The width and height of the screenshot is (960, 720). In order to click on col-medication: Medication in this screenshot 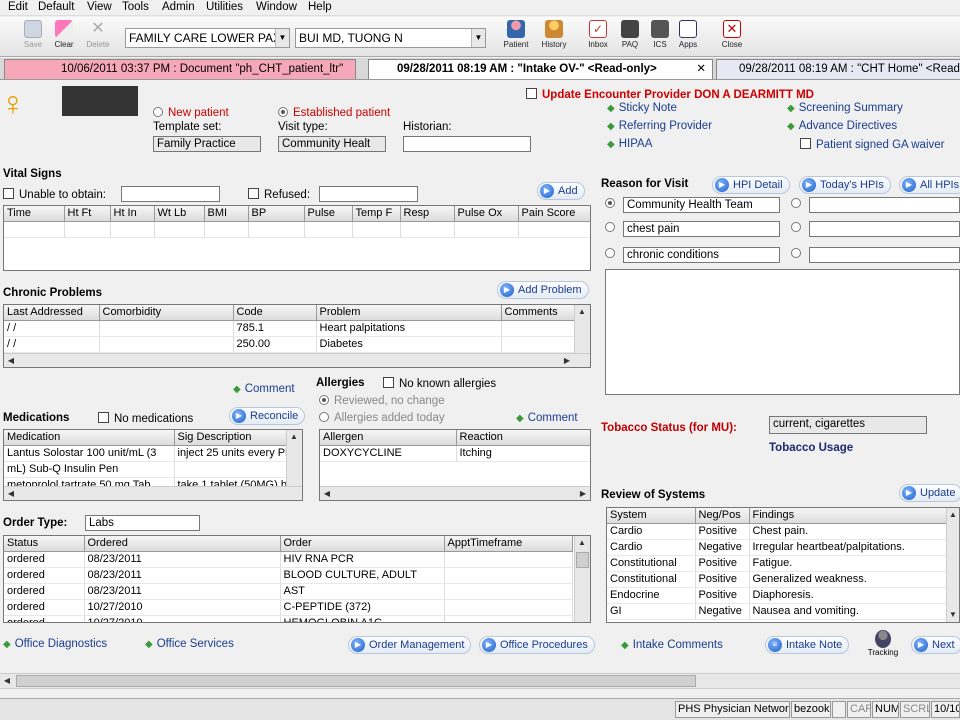, I will do `click(89, 438)`.